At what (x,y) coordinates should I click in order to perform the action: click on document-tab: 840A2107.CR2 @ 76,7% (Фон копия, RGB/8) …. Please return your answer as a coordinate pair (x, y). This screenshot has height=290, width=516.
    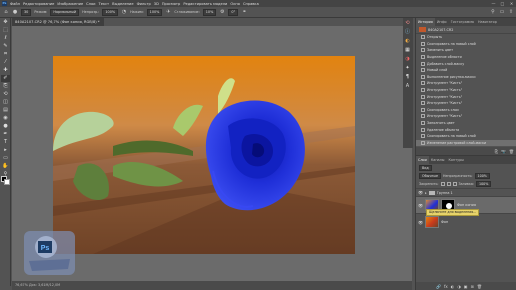
    Looking at the image, I should click on (58, 22).